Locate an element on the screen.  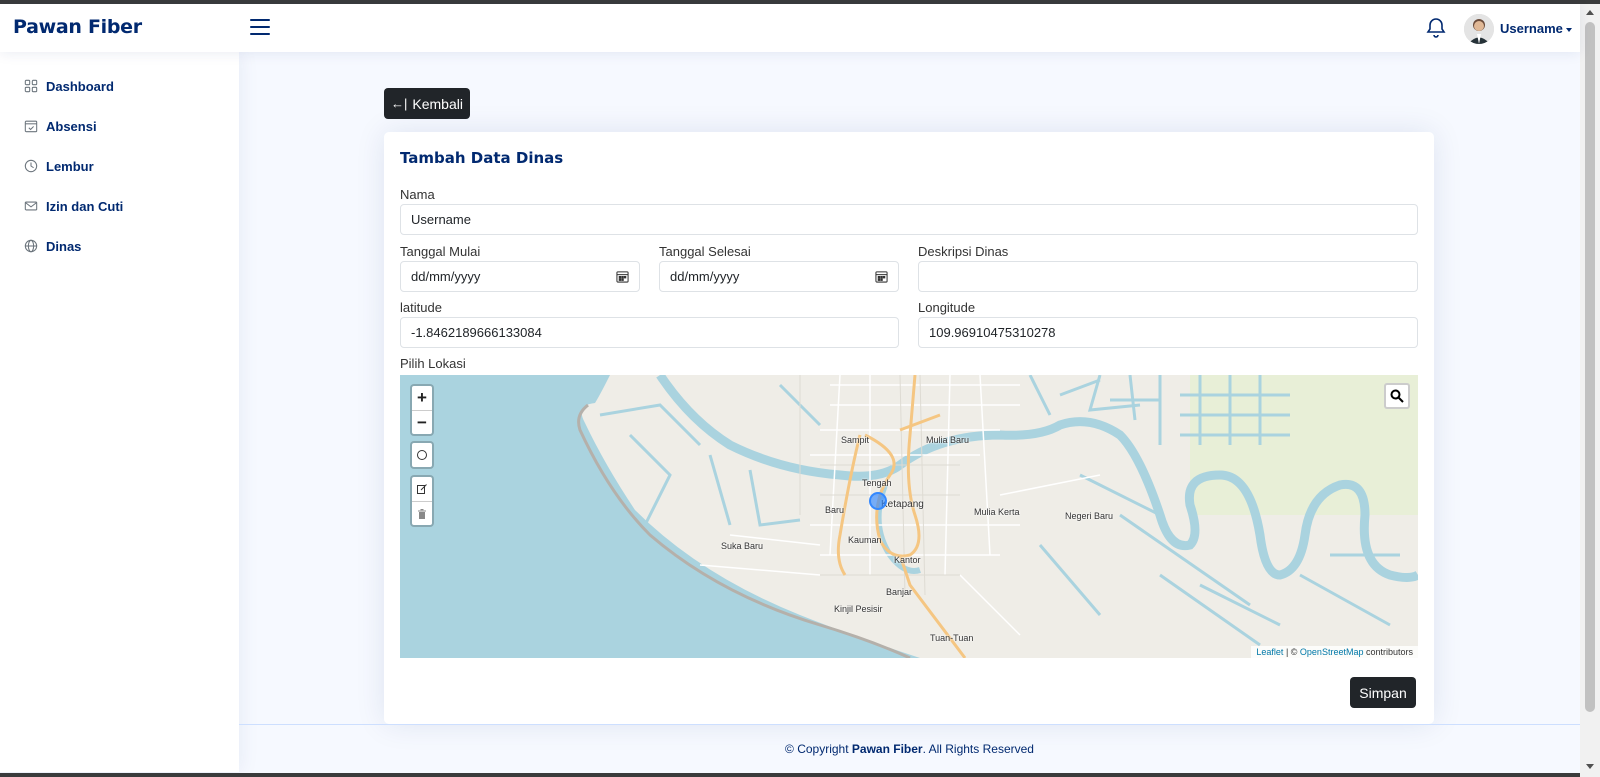
zoom-control: + − is located at coordinates (422, 410).